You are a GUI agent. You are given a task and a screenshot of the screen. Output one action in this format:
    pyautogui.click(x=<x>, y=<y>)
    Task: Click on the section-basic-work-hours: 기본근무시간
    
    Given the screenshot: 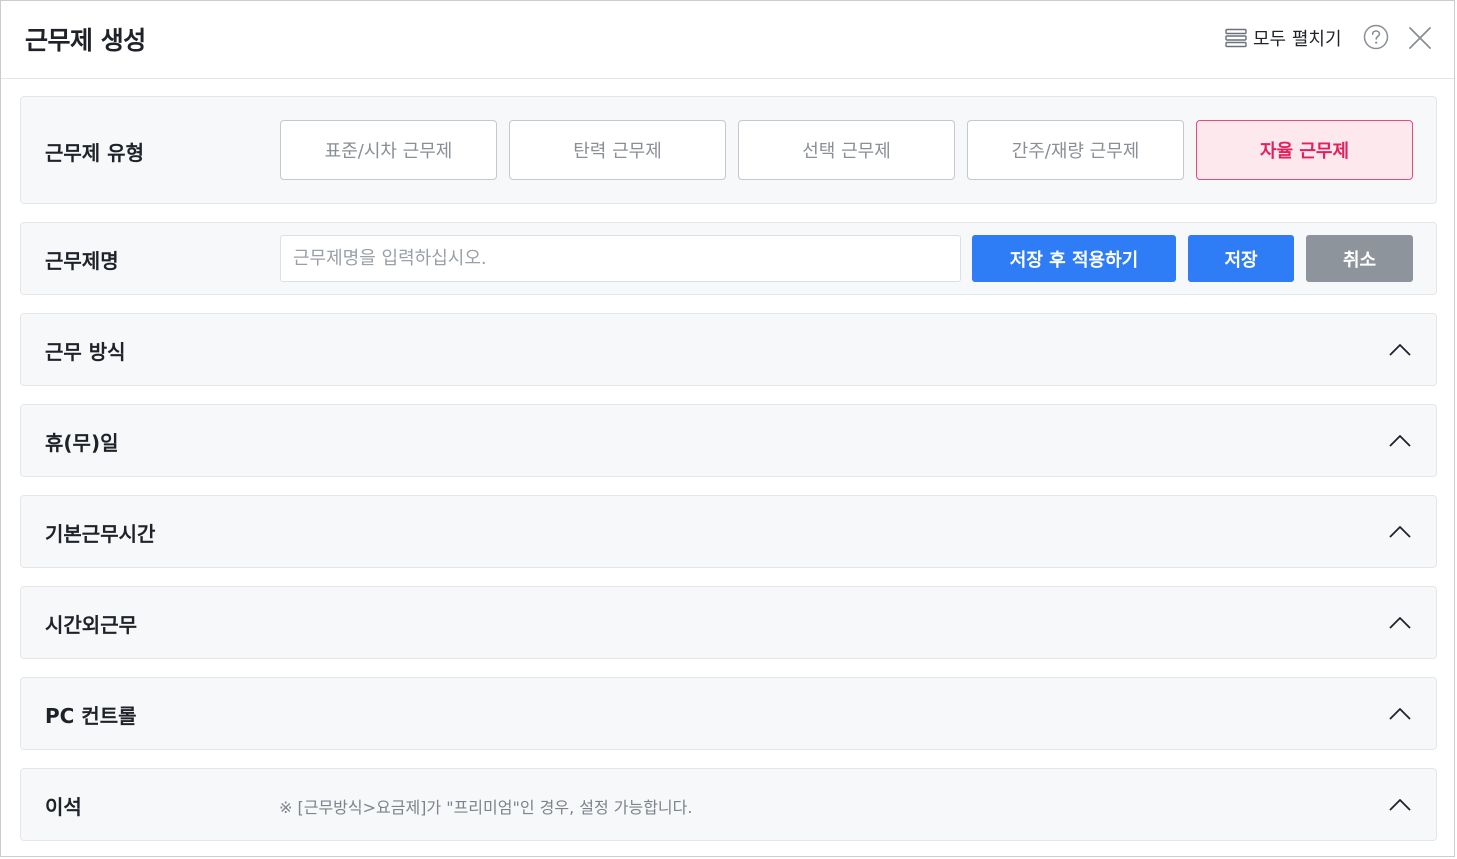 What is the action you would take?
    pyautogui.click(x=728, y=531)
    